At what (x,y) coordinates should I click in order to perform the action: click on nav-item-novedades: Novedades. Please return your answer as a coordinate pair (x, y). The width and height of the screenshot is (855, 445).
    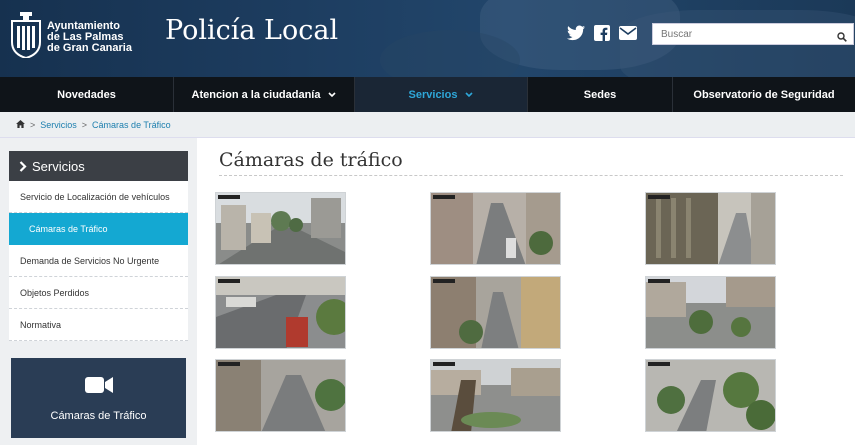
    Looking at the image, I should click on (87, 94).